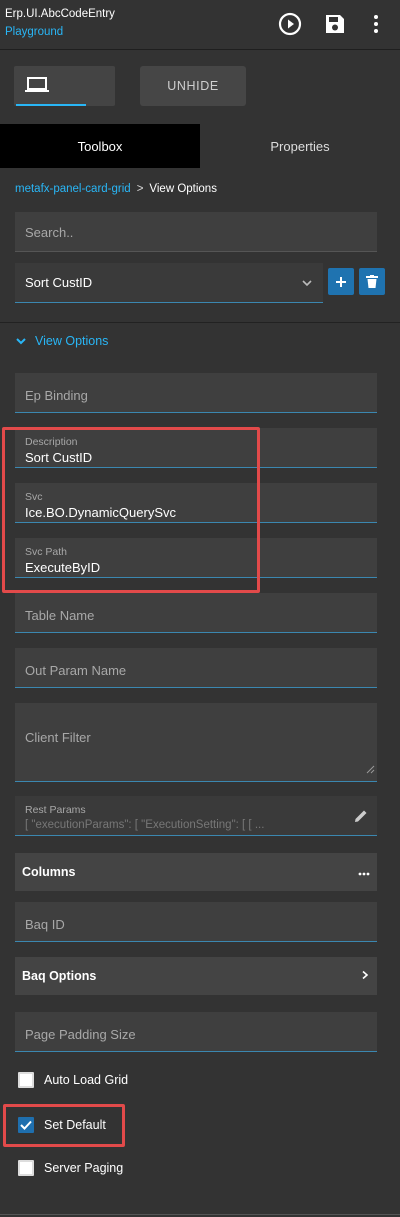  What do you see at coordinates (196, 742) in the screenshot?
I see `client-filter-textarea: Client Filter` at bounding box center [196, 742].